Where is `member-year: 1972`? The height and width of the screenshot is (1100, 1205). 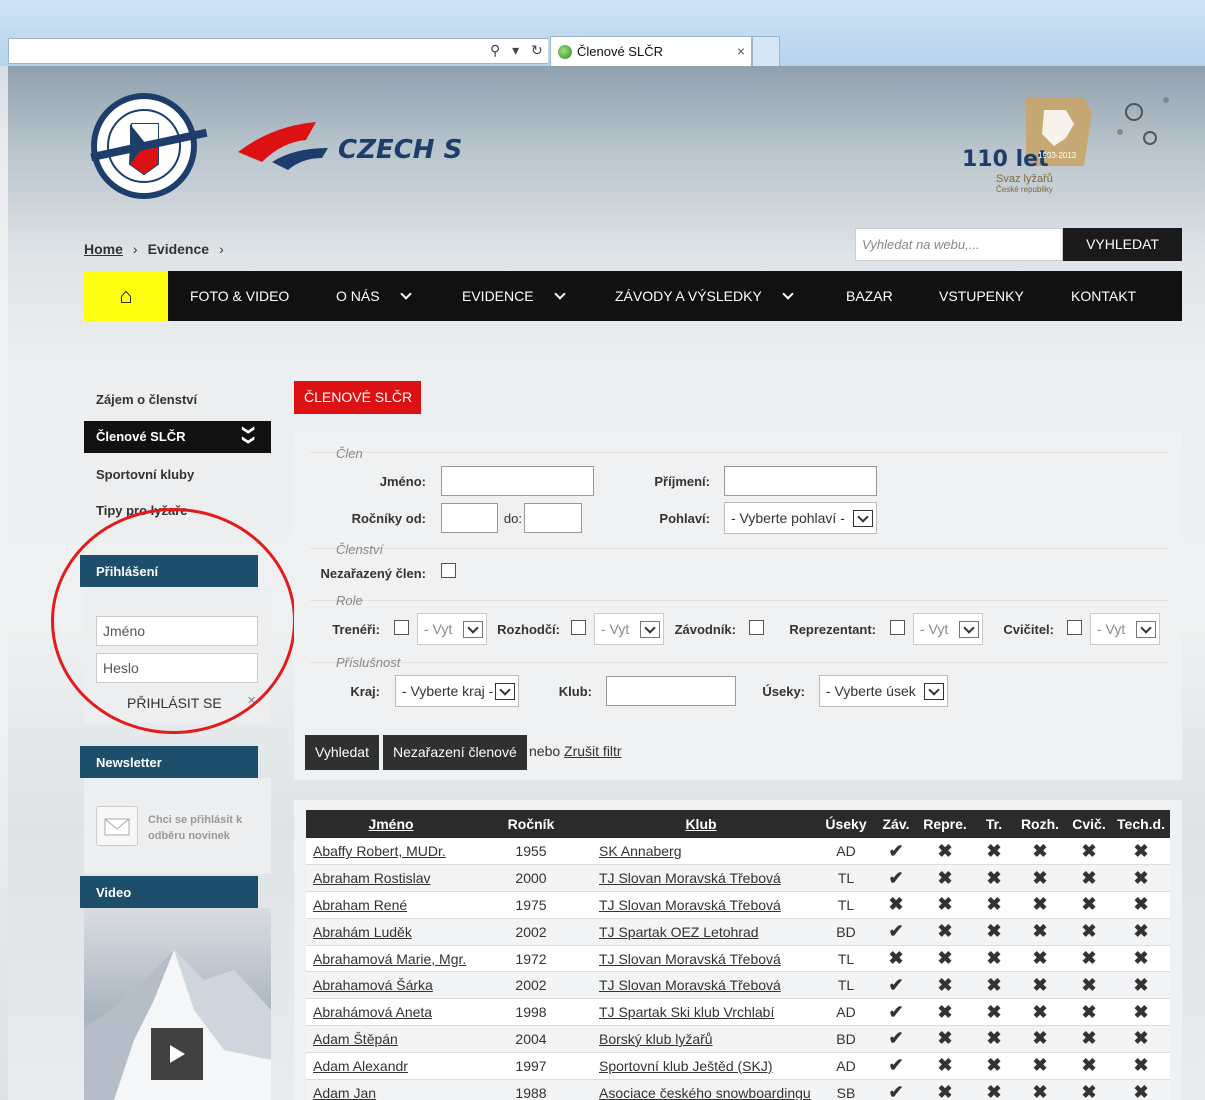 member-year: 1972 is located at coordinates (531, 958).